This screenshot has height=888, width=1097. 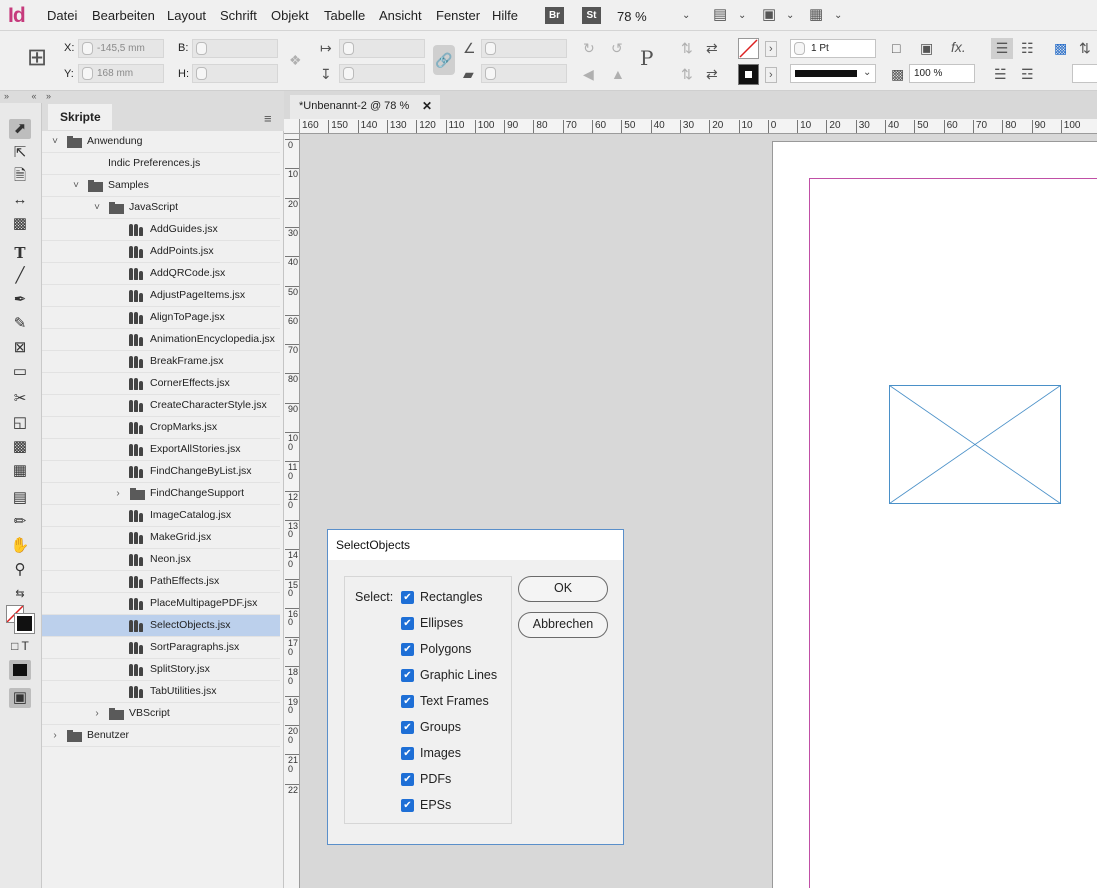 I want to click on tree-script-item: SortParagraphs.jsx, so click(x=161, y=648).